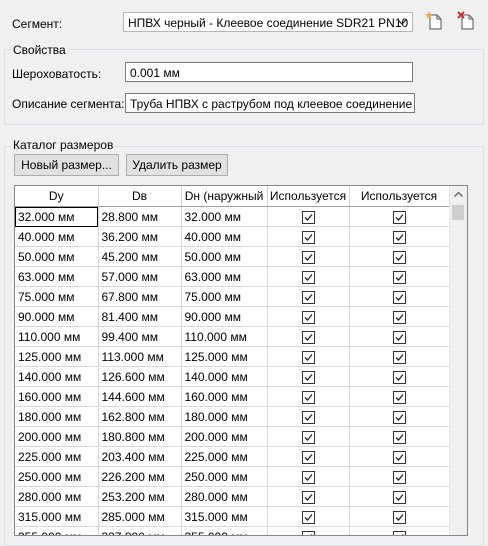 This screenshot has height=546, width=488. Describe the element at coordinates (57, 396) in the screenshot. I see `cell-dy: 160.000 мм` at that location.